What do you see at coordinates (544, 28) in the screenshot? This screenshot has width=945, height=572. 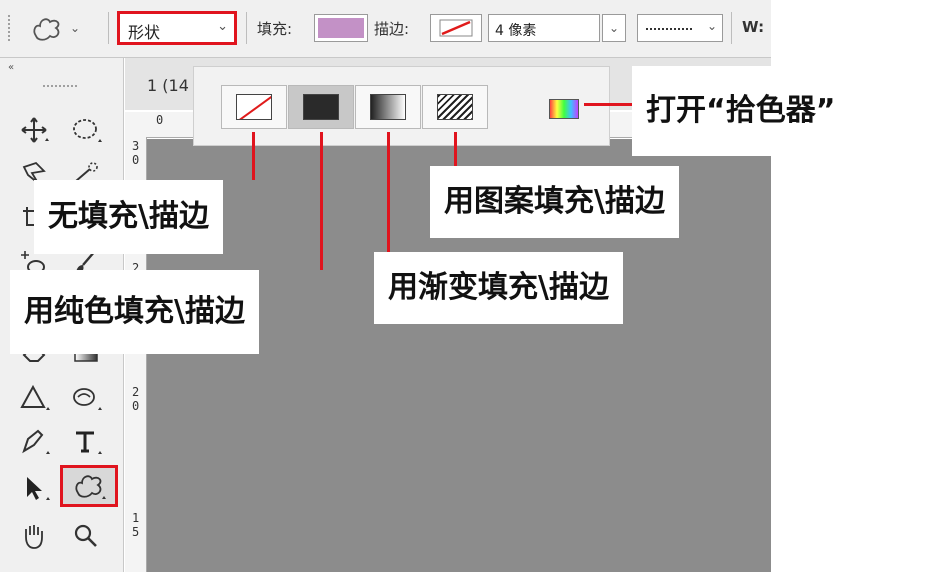 I see `stroke-width-input: 4 像素` at bounding box center [544, 28].